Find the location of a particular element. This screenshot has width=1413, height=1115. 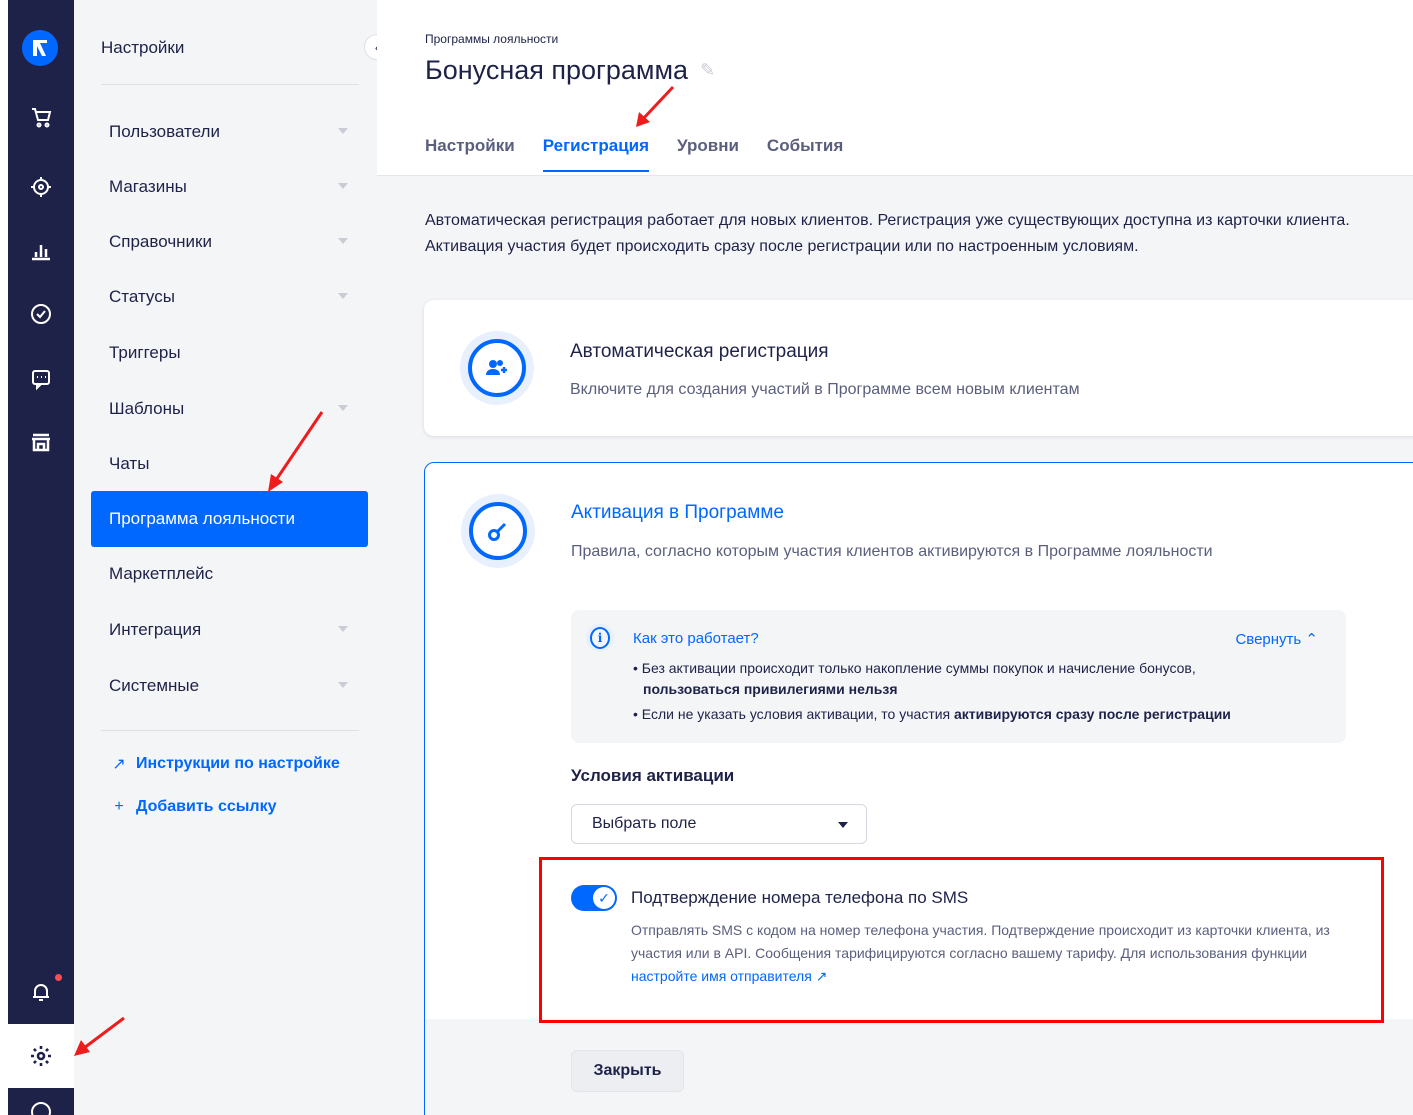

sms-confirmation-title: Подтверждение номера телефона по SMS is located at coordinates (800, 897).